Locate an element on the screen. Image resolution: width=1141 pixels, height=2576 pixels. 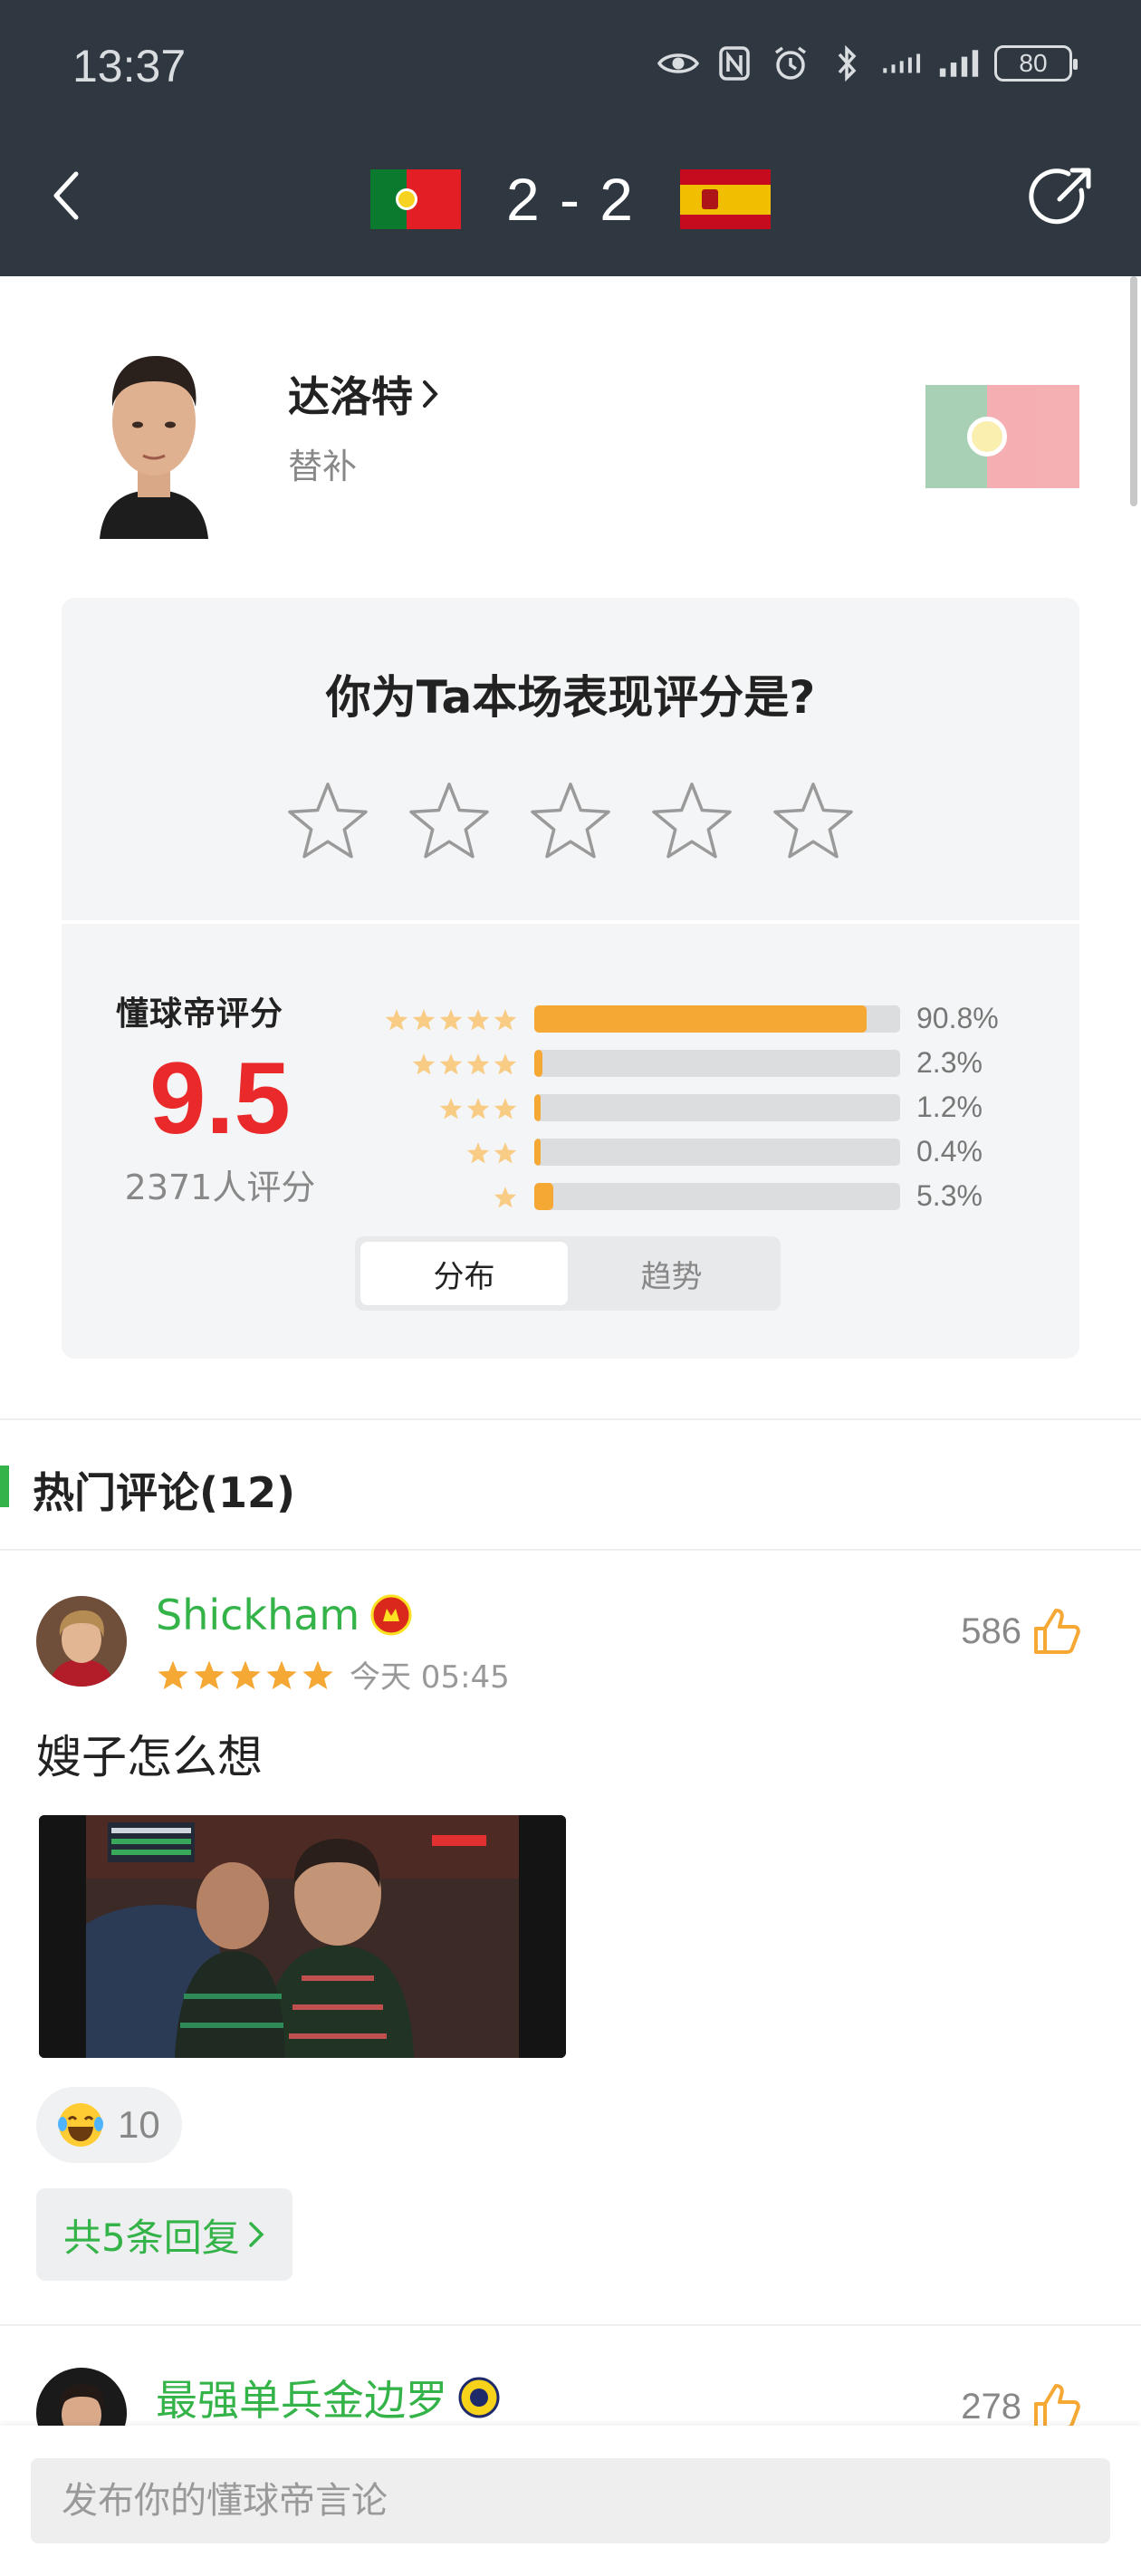
alarm-icon is located at coordinates (790, 63).